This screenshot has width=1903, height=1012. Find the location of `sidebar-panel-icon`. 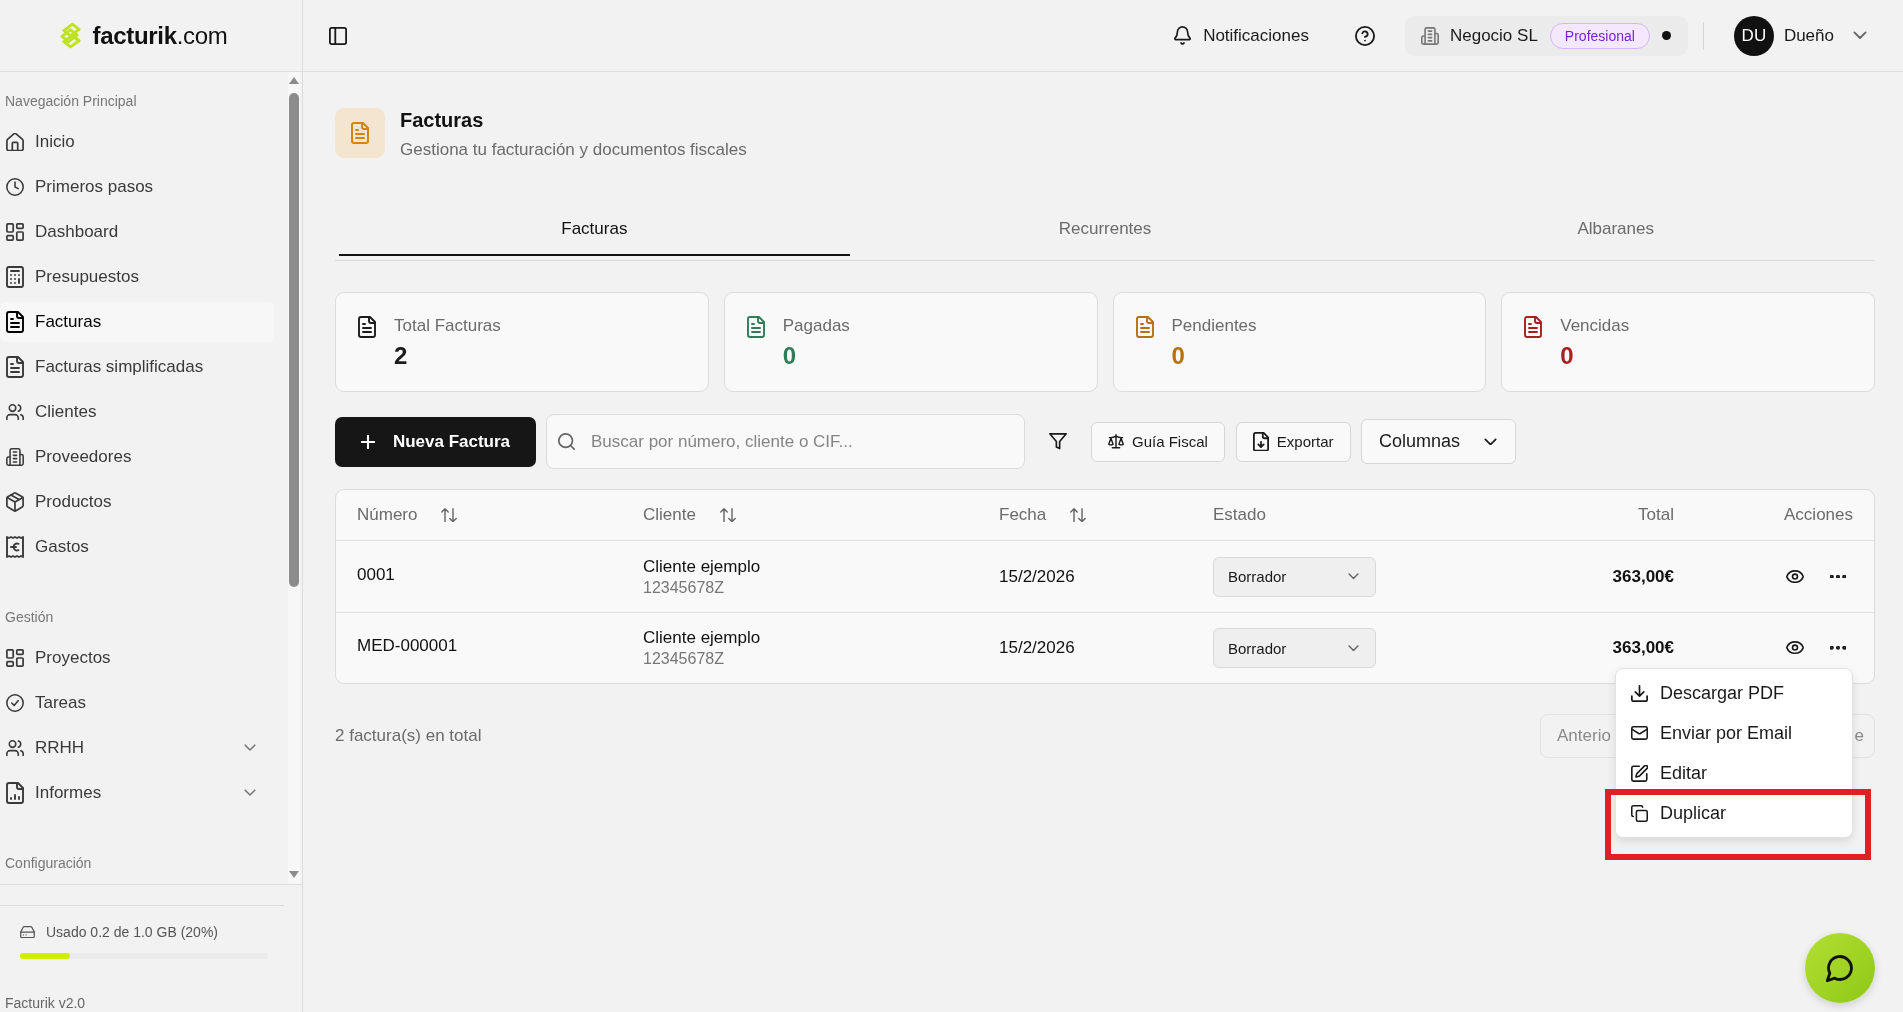

sidebar-panel-icon is located at coordinates (338, 35).